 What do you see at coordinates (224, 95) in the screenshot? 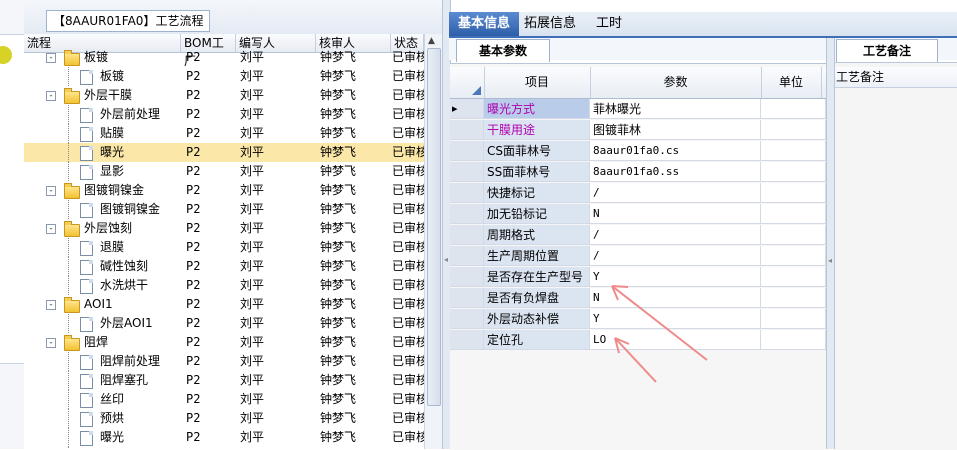
I see `tree-row: - 外层干膜 P2 刘平 钟梦飞 已审核` at bounding box center [224, 95].